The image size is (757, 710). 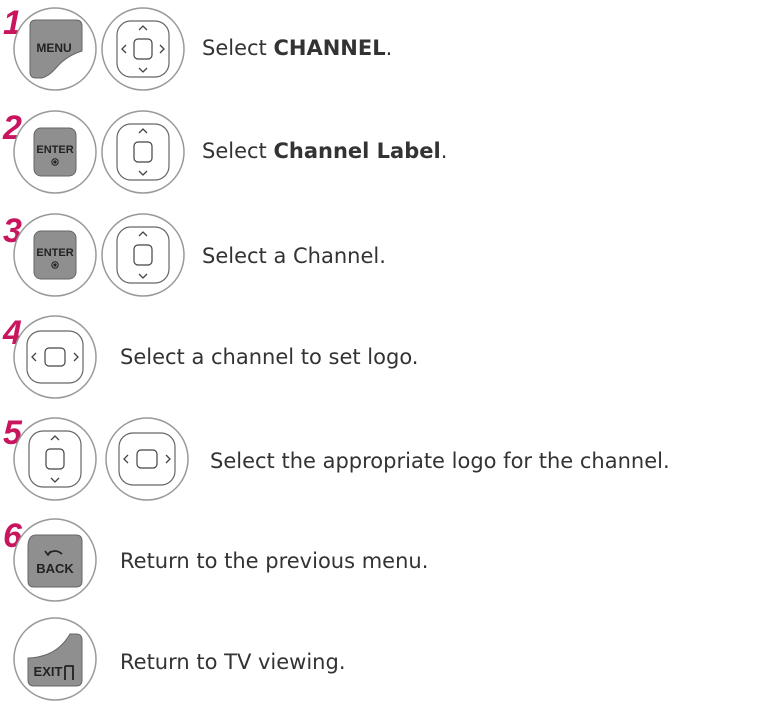 I want to click on step-4: 4 Select a channel to set logo., so click(x=378, y=360).